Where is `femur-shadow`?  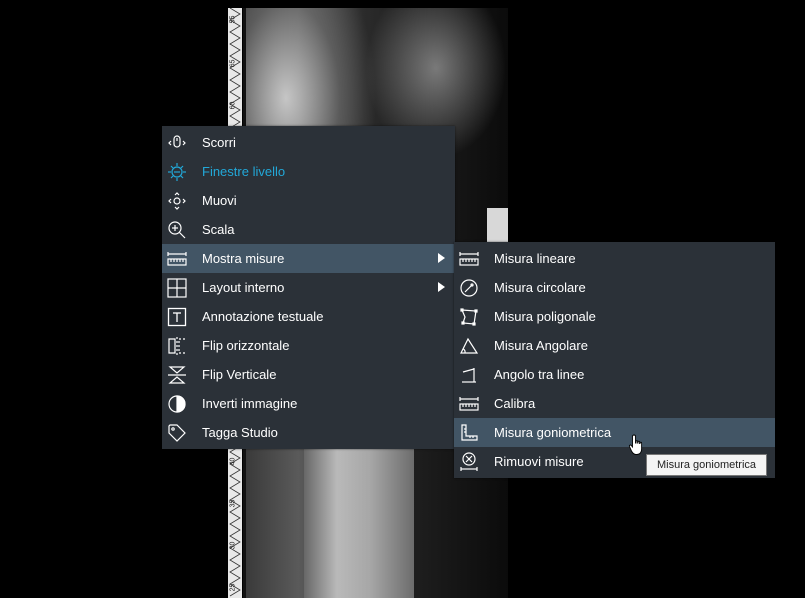 femur-shadow is located at coordinates (359, 523).